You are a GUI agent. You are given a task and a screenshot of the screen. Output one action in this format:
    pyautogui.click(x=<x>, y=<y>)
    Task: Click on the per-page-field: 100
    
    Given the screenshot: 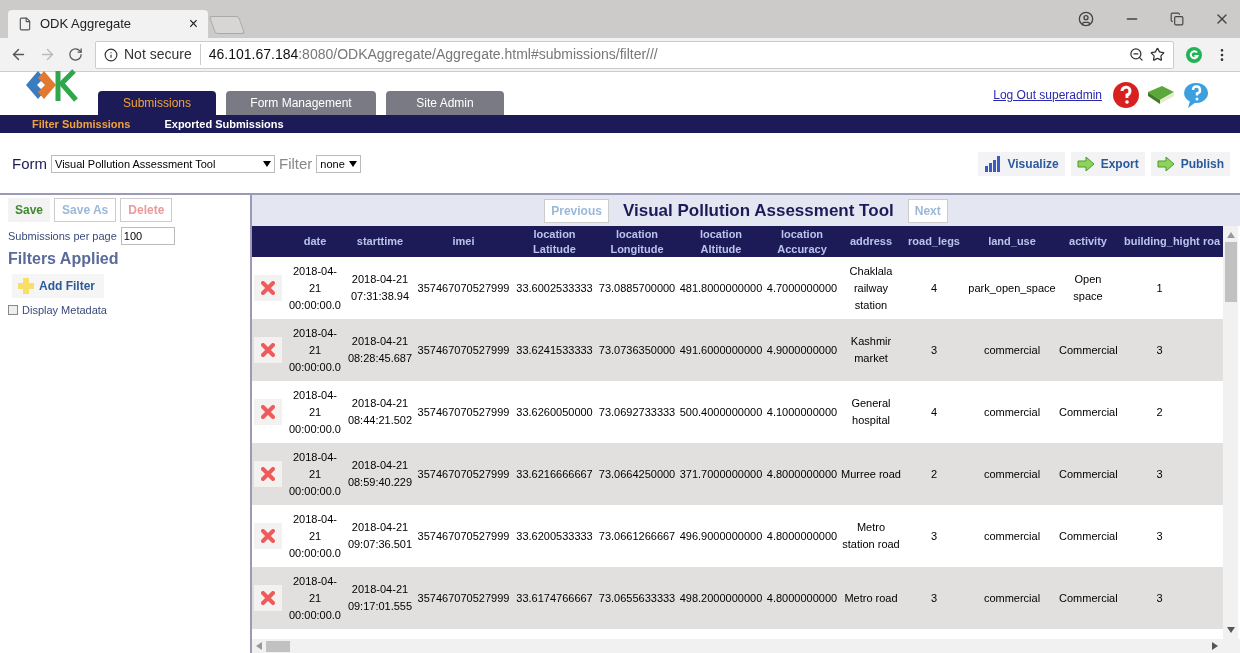 What is the action you would take?
    pyautogui.click(x=147, y=236)
    